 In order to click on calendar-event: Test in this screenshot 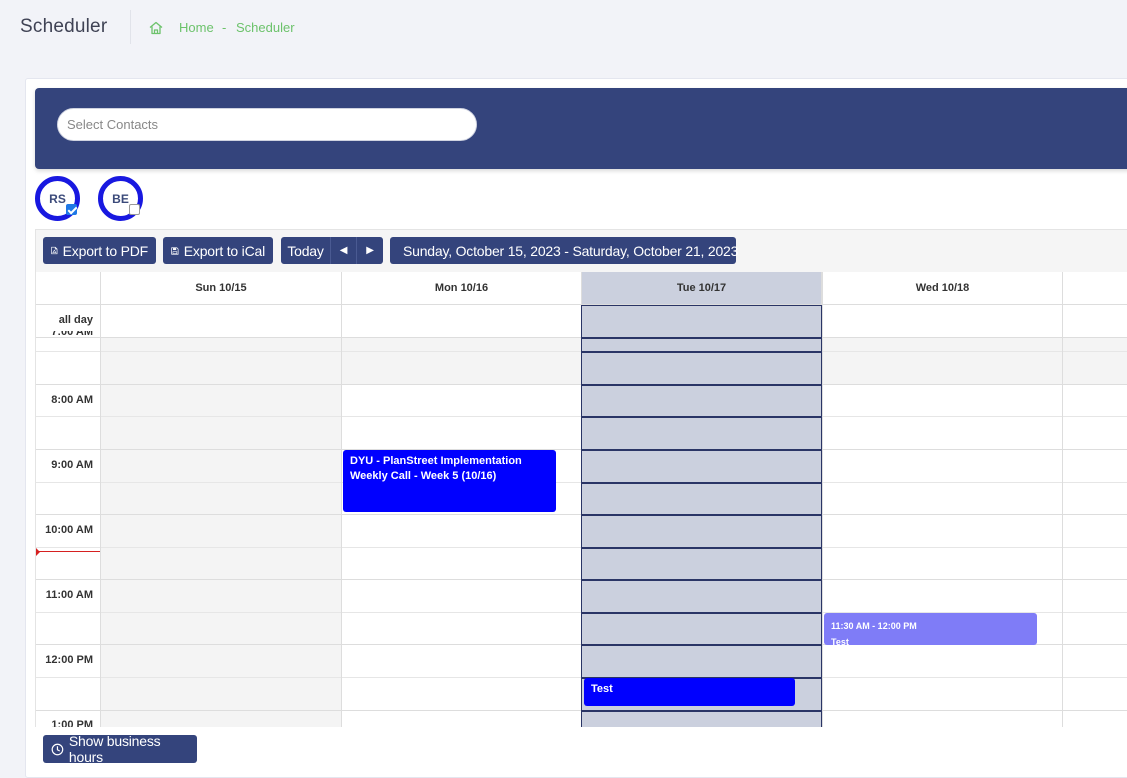, I will do `click(689, 692)`.